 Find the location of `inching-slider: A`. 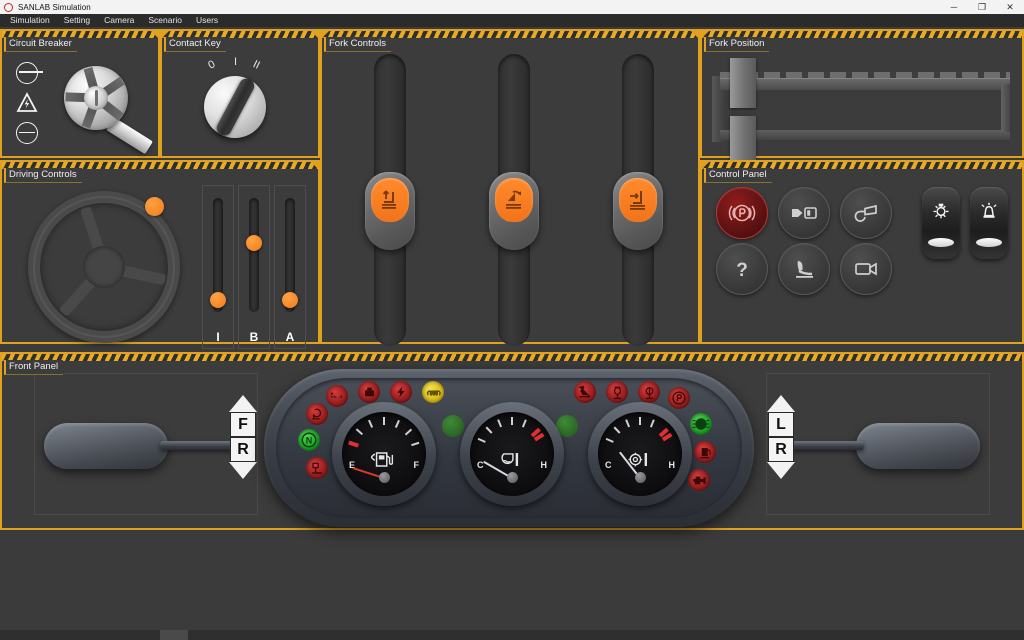

inching-slider: A is located at coordinates (290, 267).